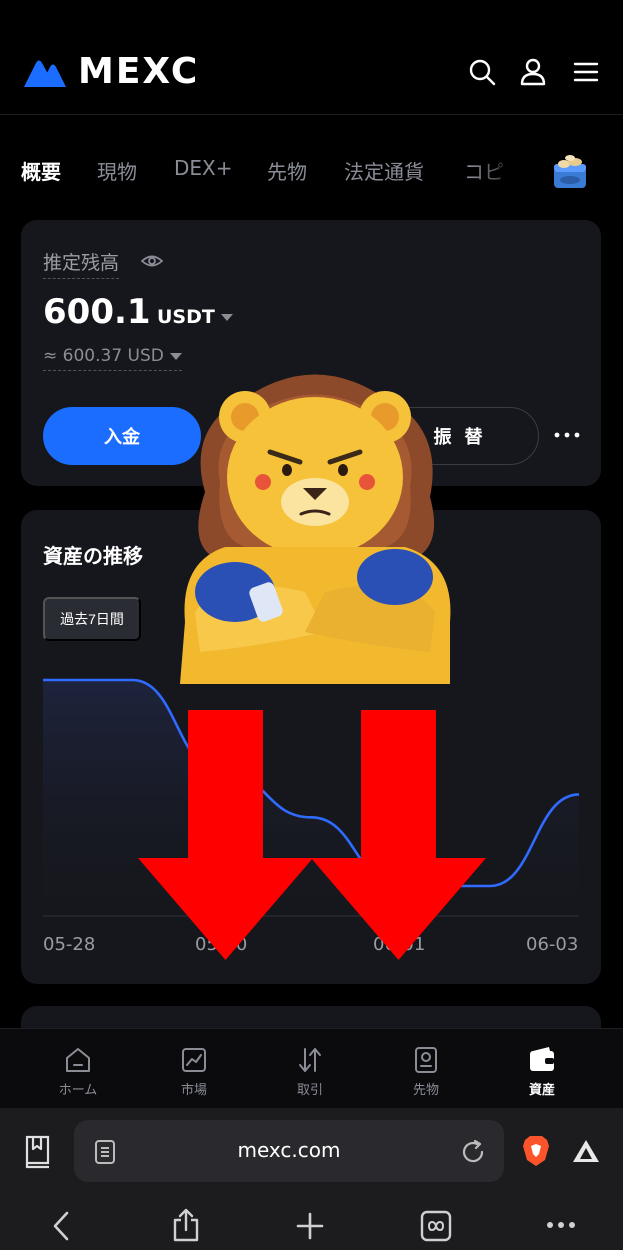 The width and height of the screenshot is (623, 1250). I want to click on tab-overview: 概要, so click(41, 170).